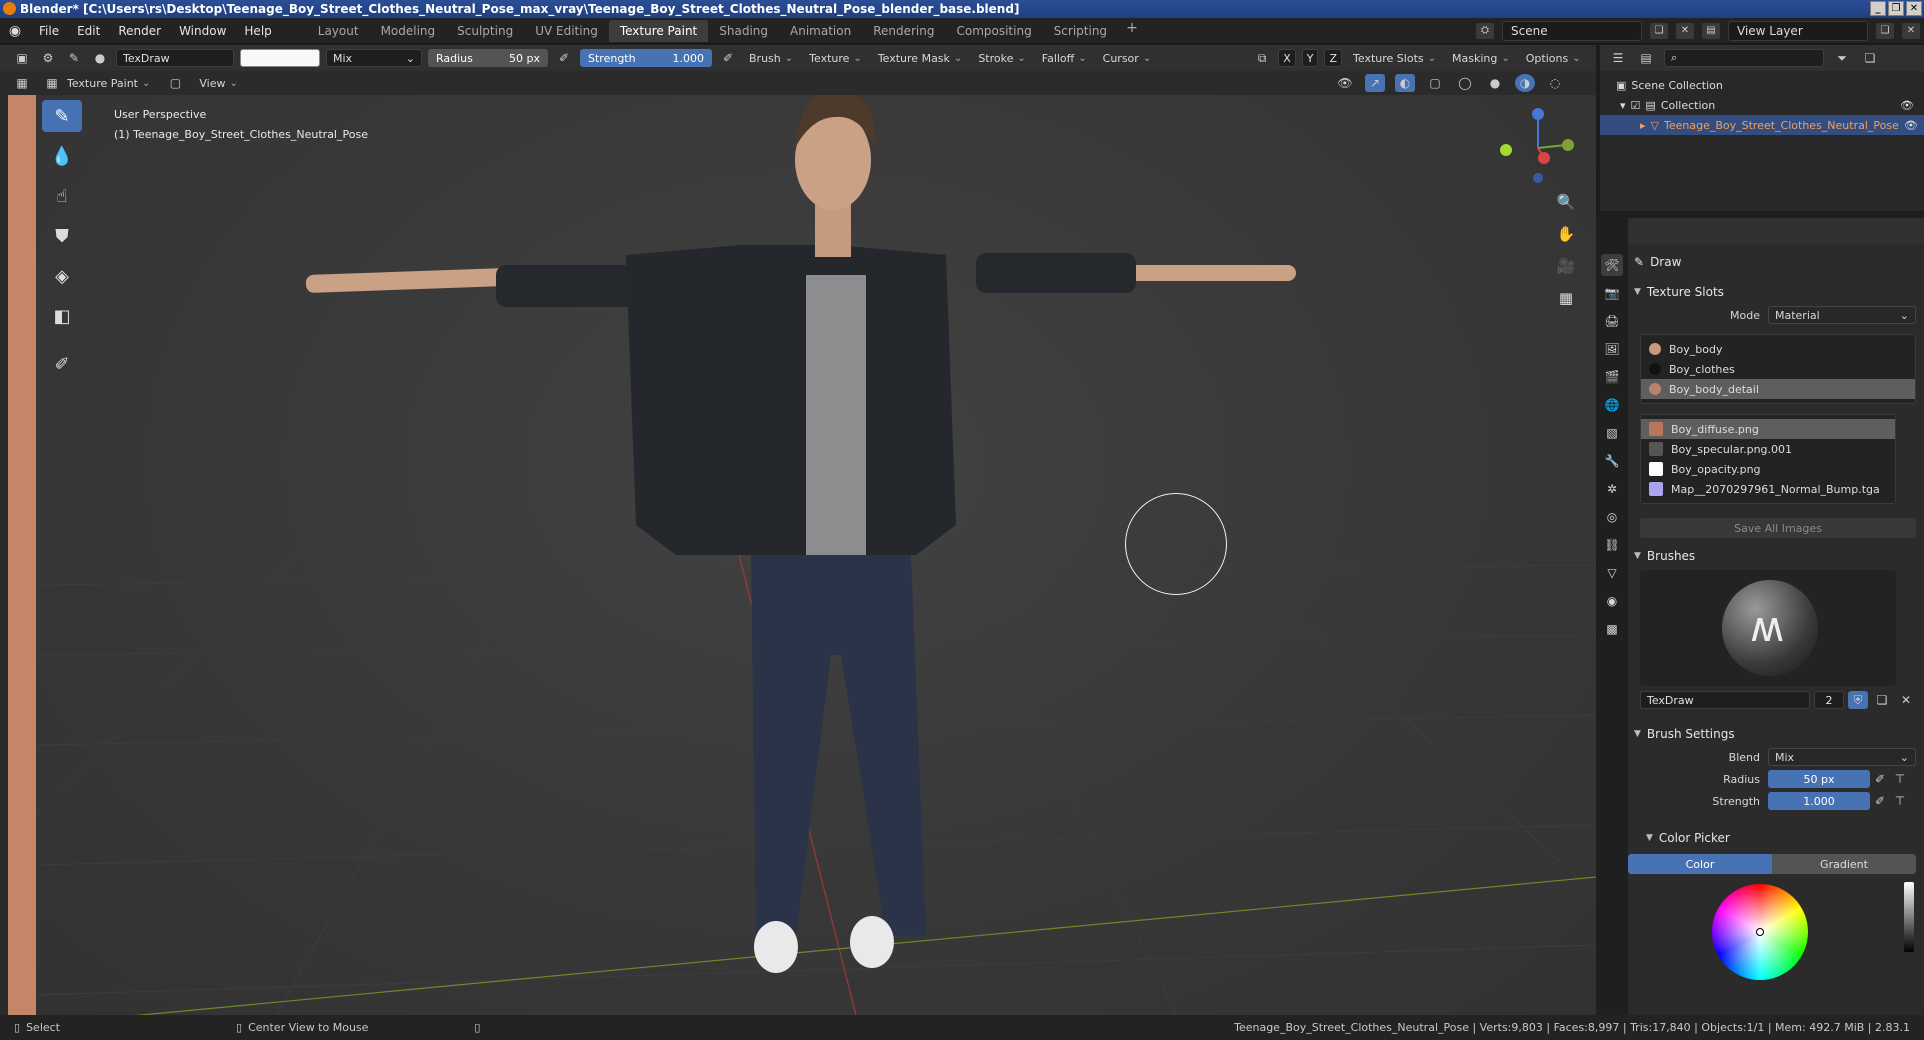 Image resolution: width=1924 pixels, height=1040 pixels. I want to click on brush-icon: ✎, so click(74, 58).